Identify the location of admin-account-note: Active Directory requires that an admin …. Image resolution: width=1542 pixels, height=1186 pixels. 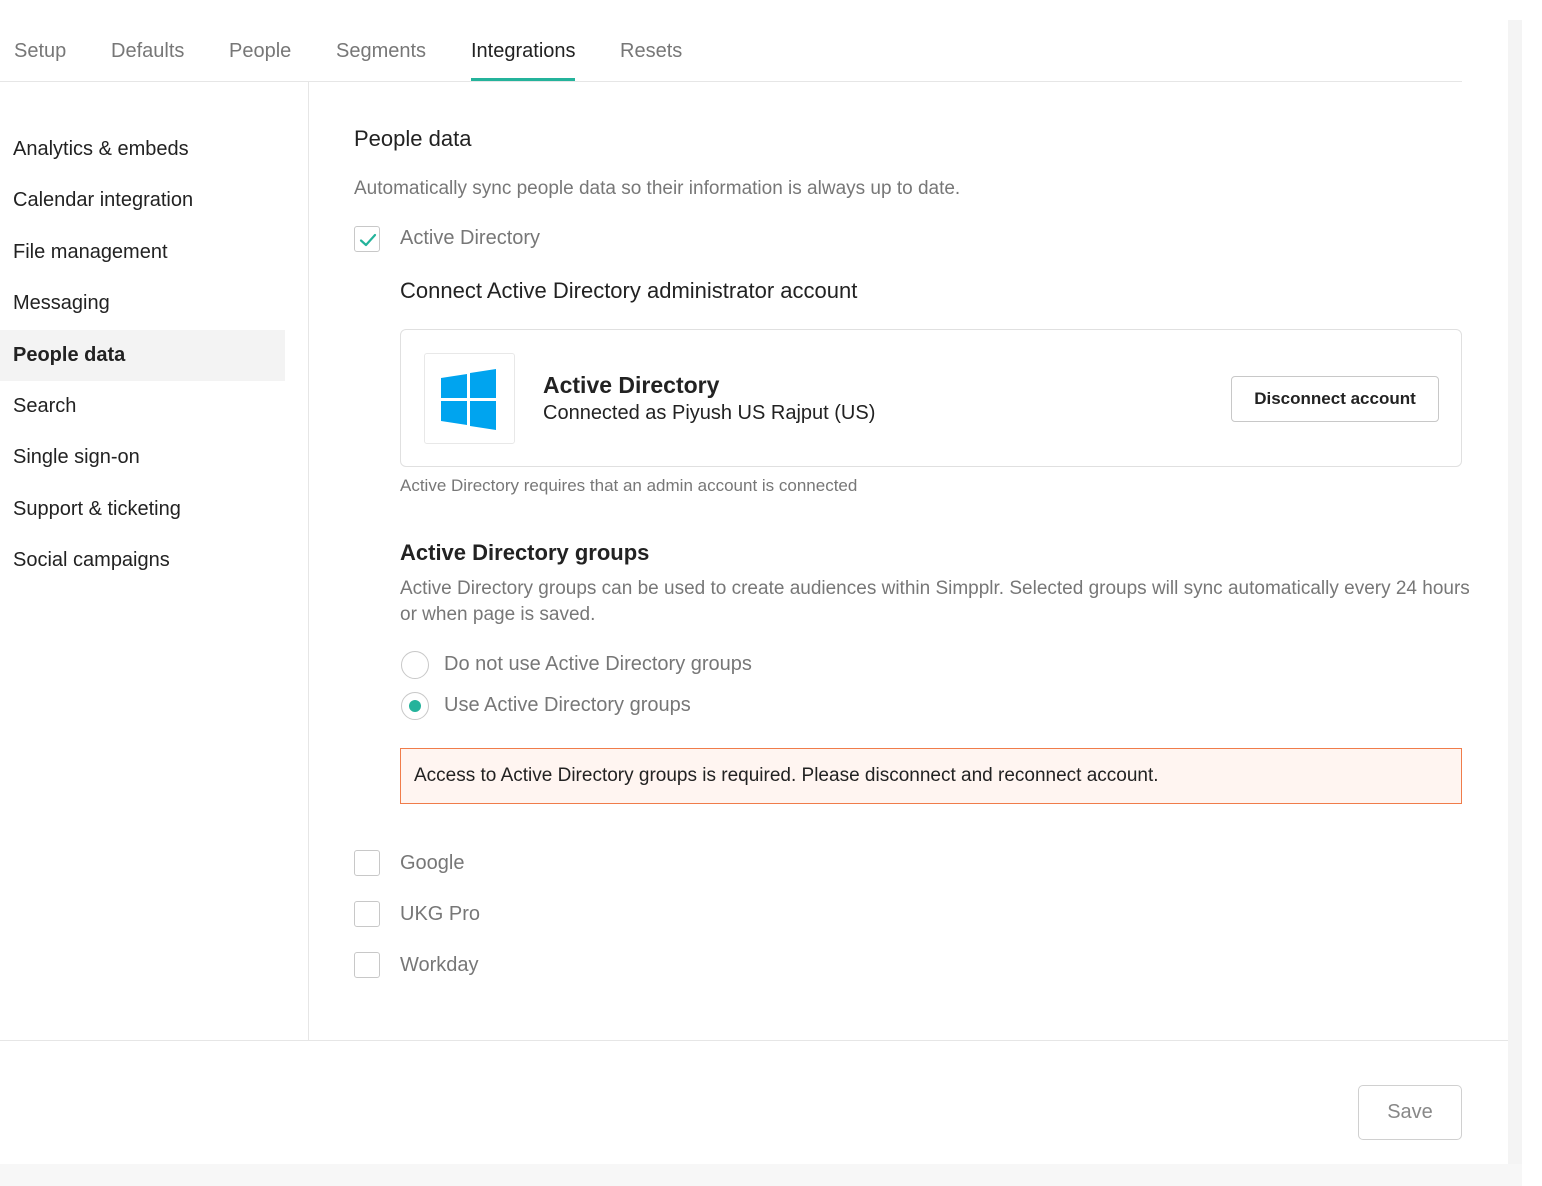
(629, 485).